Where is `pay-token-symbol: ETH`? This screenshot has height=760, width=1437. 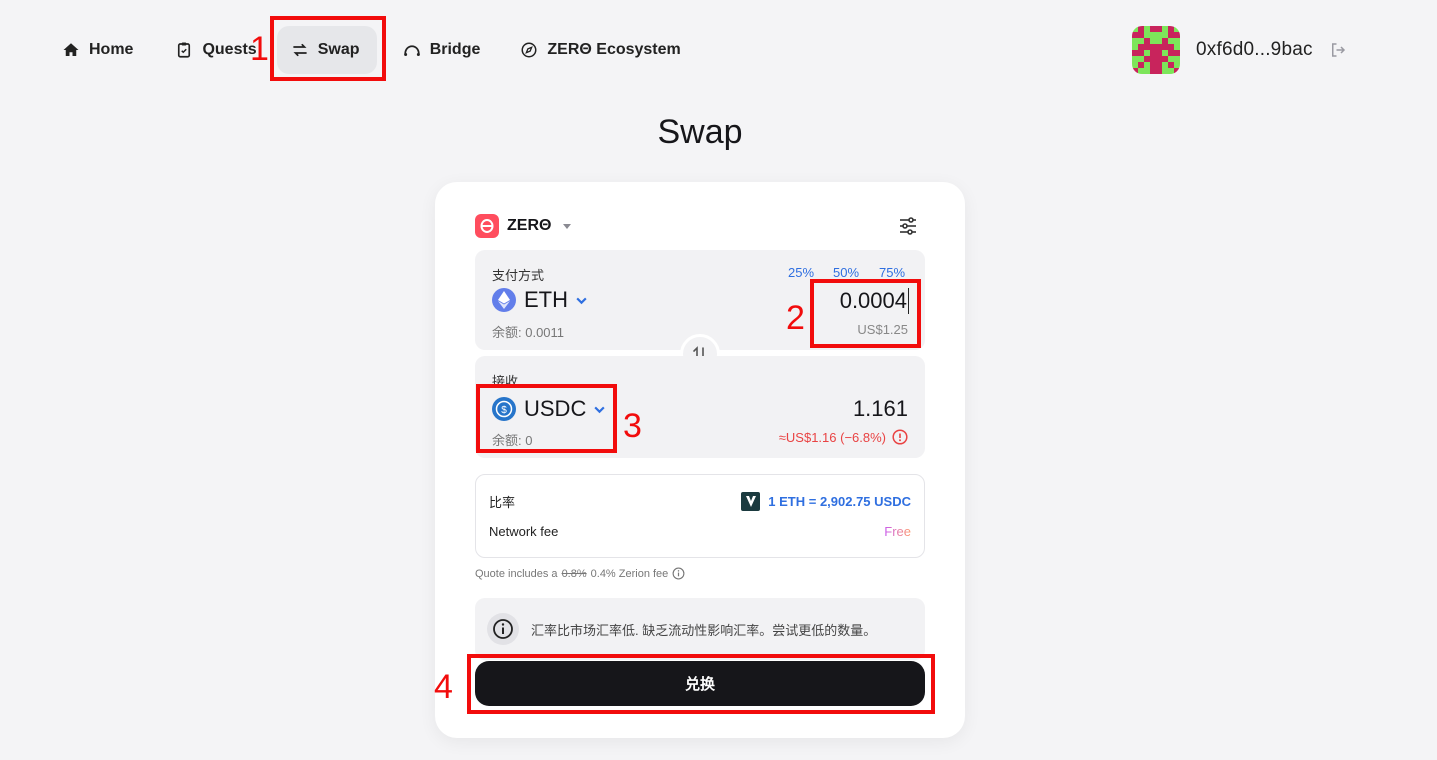
pay-token-symbol: ETH is located at coordinates (546, 299).